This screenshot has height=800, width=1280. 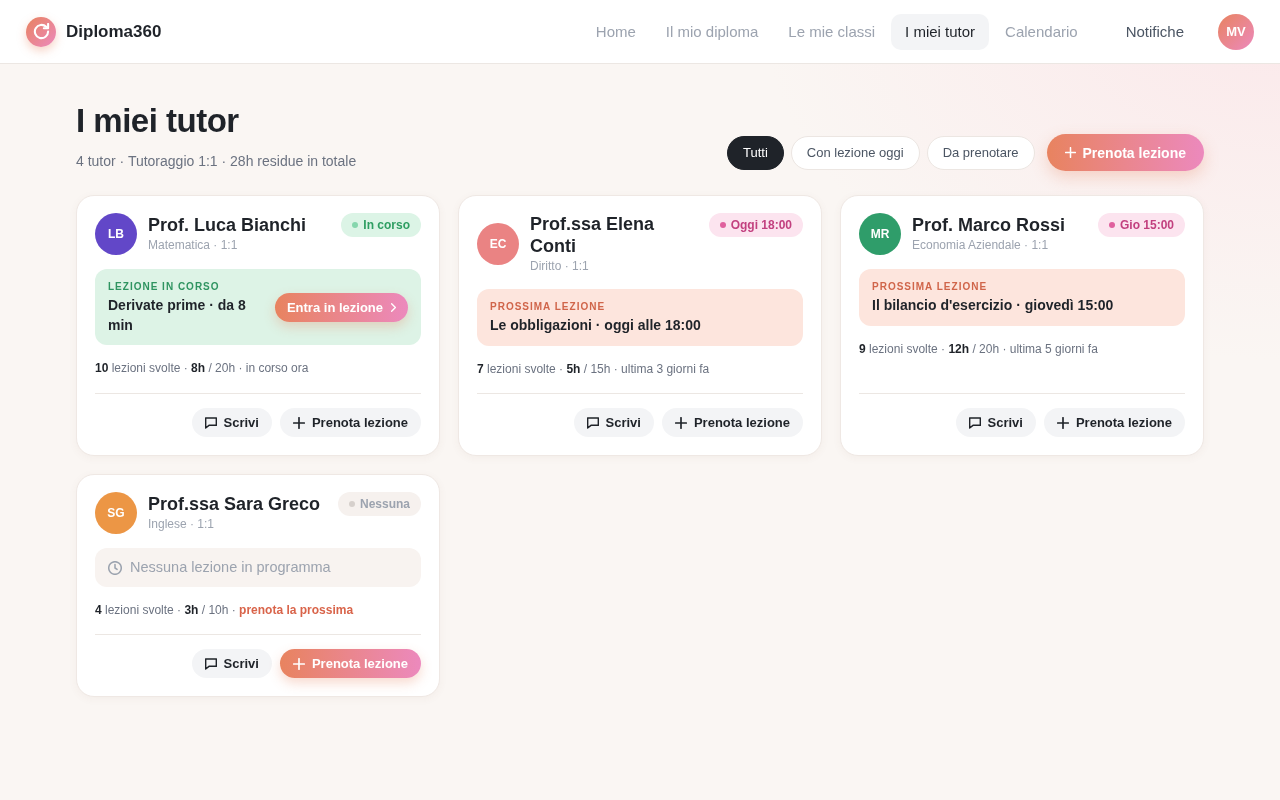 What do you see at coordinates (116, 513) in the screenshot?
I see `tutor-avatar: SG` at bounding box center [116, 513].